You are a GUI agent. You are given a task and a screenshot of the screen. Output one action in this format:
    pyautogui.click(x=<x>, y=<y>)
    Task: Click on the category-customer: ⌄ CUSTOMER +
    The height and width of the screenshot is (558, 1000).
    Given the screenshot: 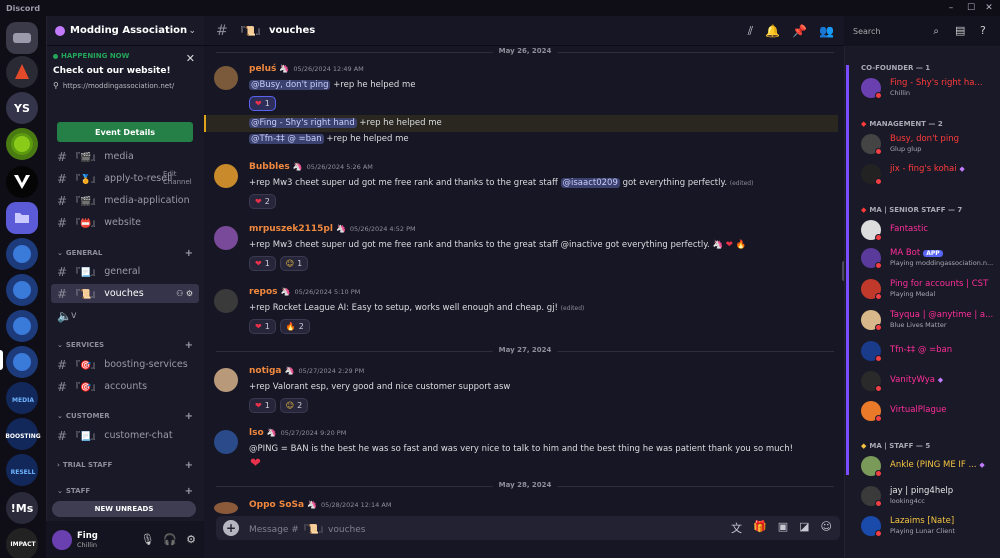 What is the action you would take?
    pyautogui.click(x=127, y=416)
    